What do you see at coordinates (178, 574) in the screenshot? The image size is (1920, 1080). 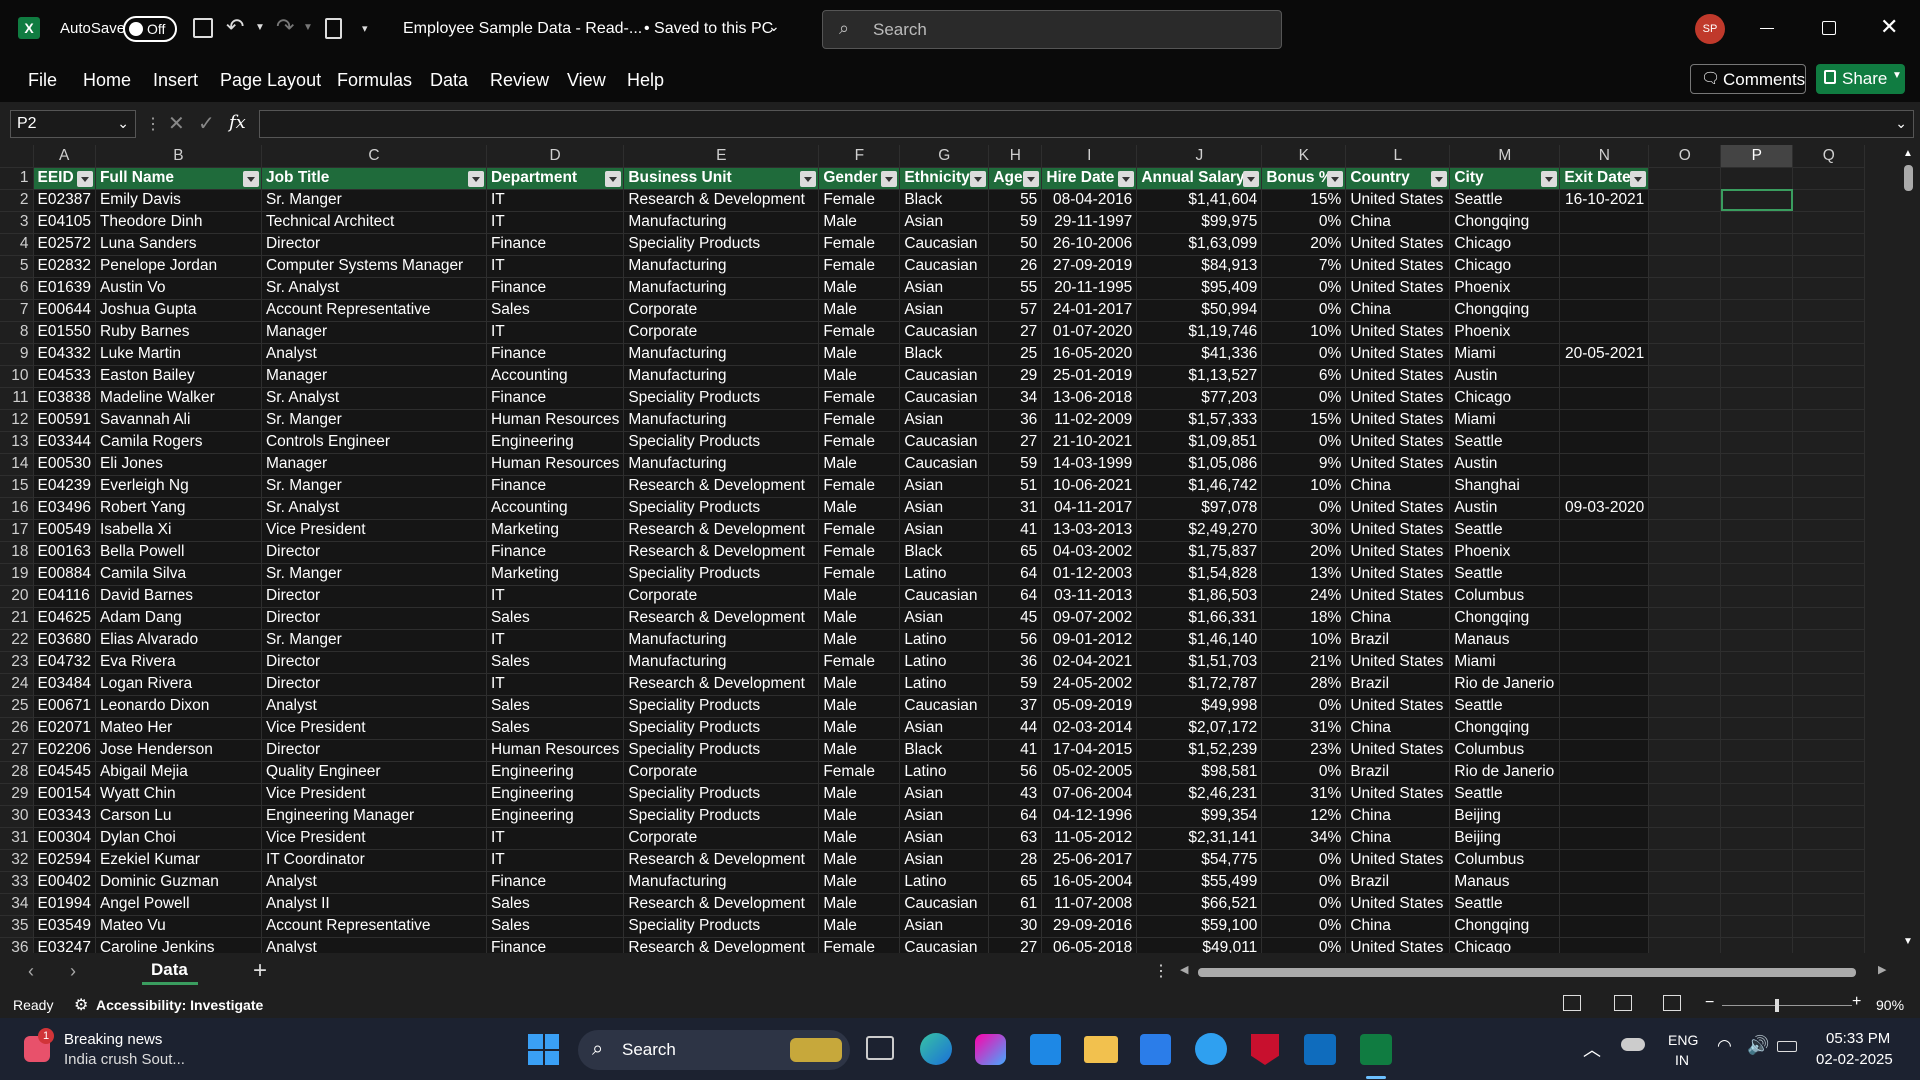 I see `table-cell: Camila Silva` at bounding box center [178, 574].